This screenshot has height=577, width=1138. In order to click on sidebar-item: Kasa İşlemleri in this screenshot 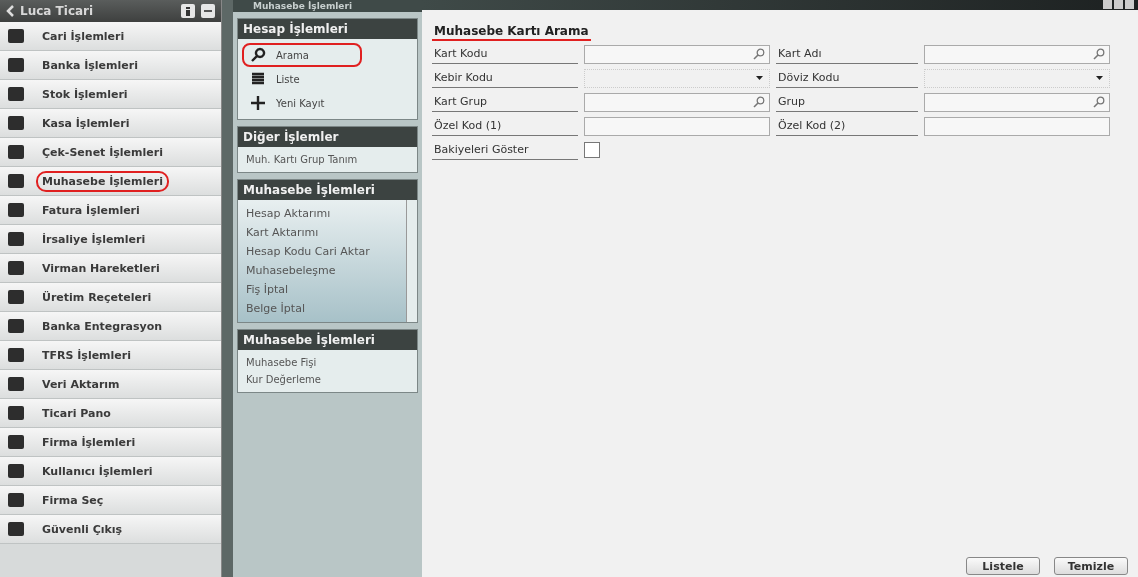, I will do `click(110, 123)`.